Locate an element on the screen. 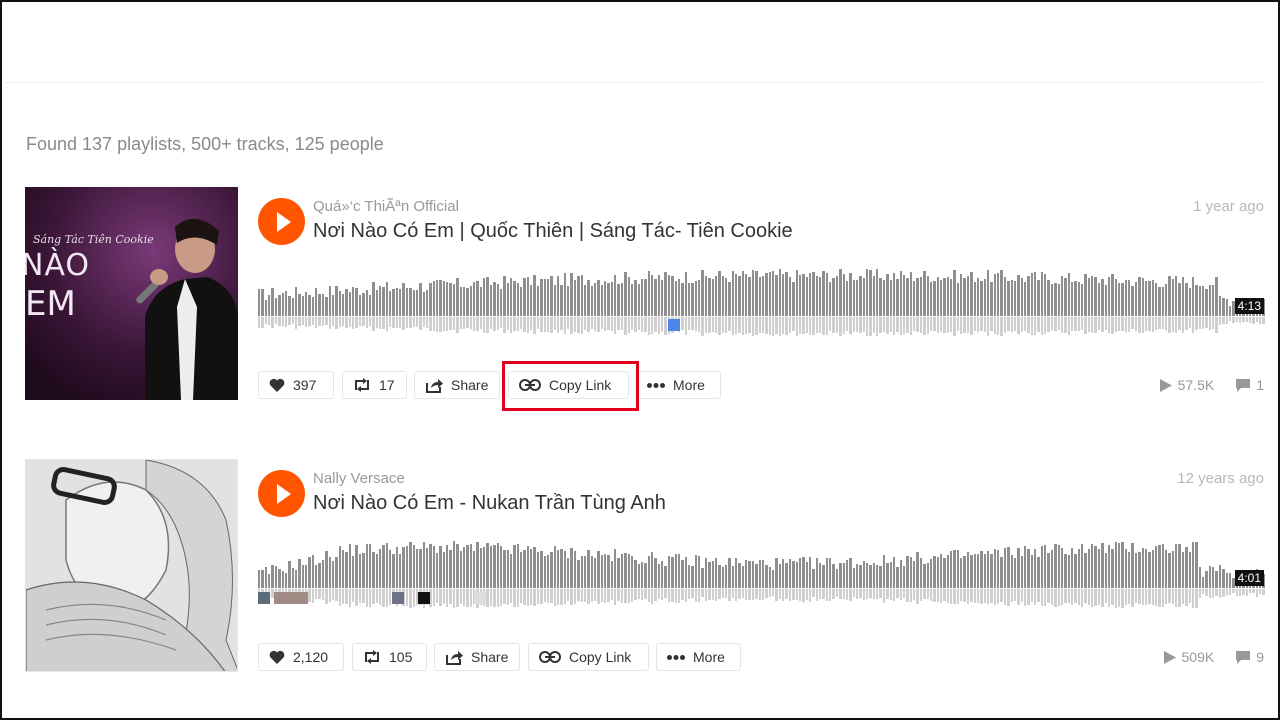  repost-button: 17 is located at coordinates (374, 385).